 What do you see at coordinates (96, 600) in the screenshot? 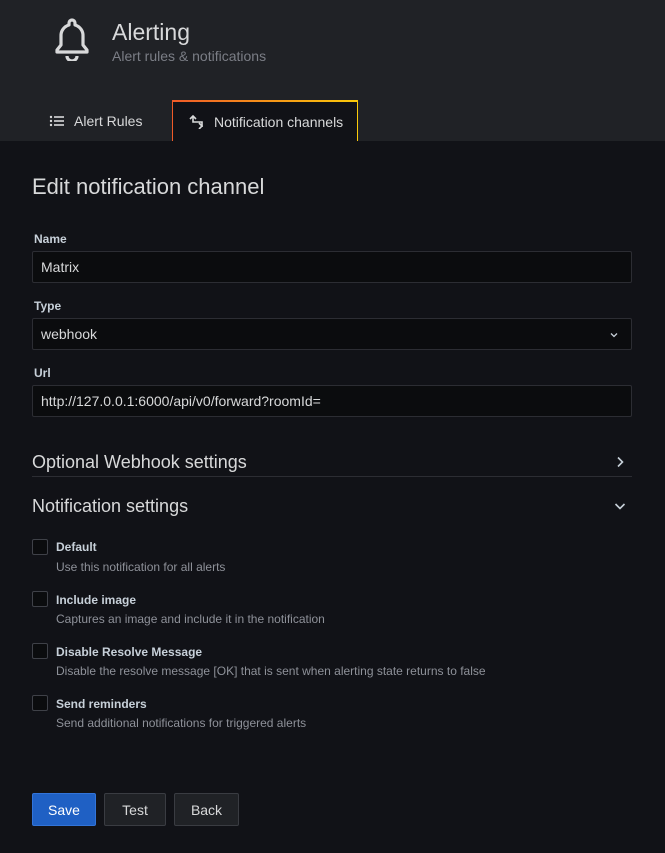
I see `include-image-option-label: Include image` at bounding box center [96, 600].